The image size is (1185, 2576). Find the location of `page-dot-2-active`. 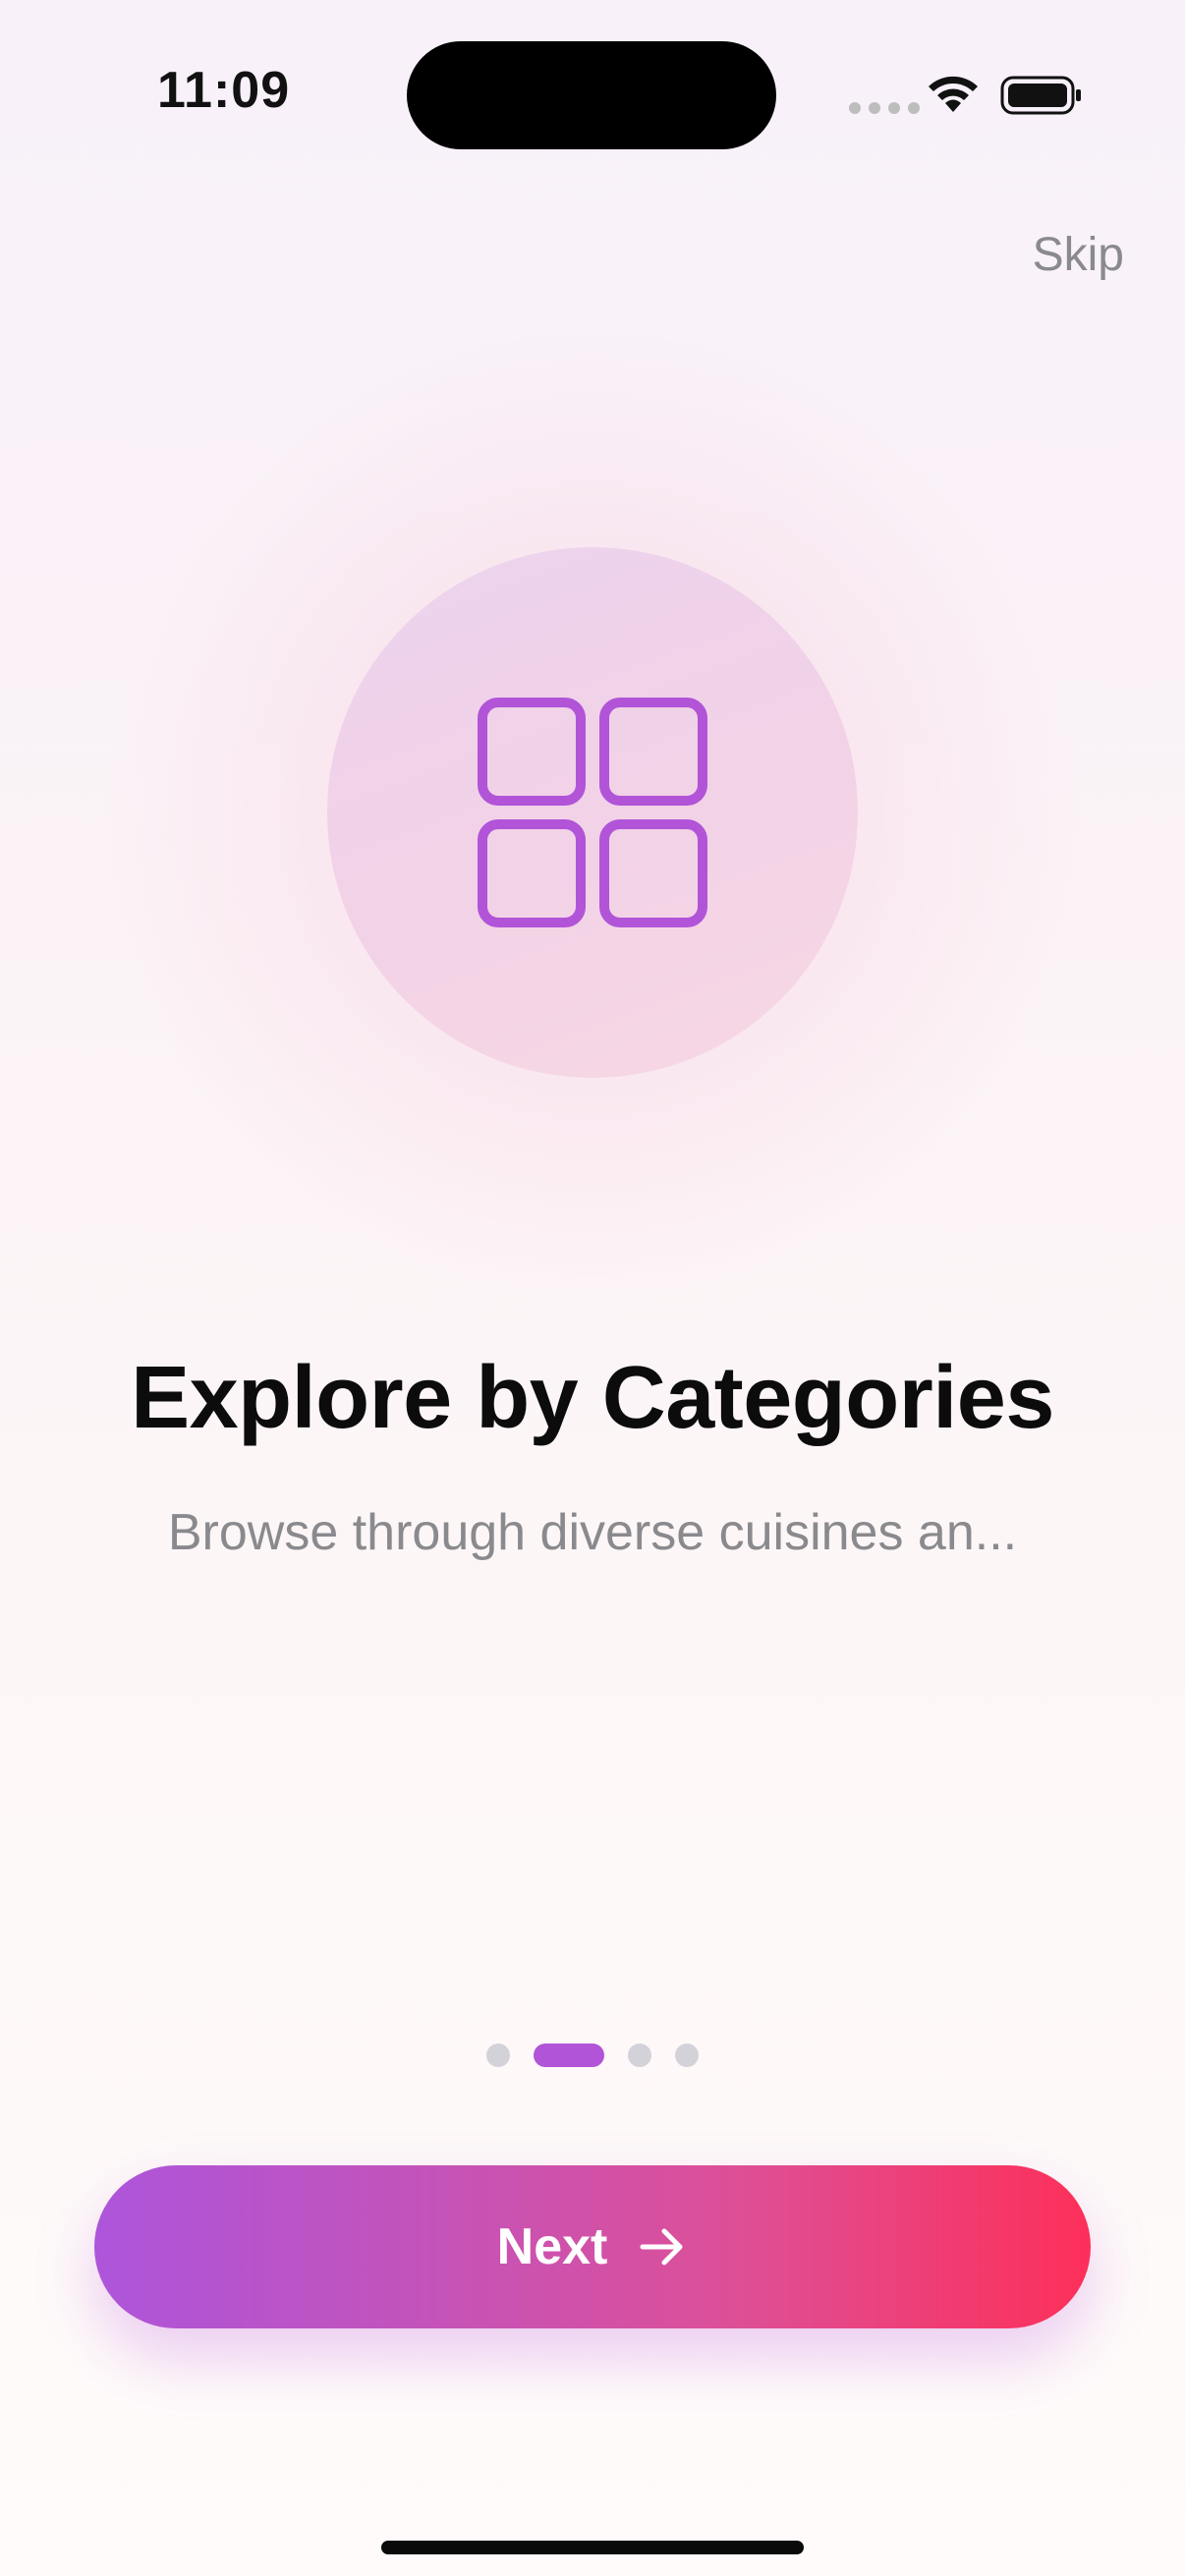

page-dot-2-active is located at coordinates (569, 2055).